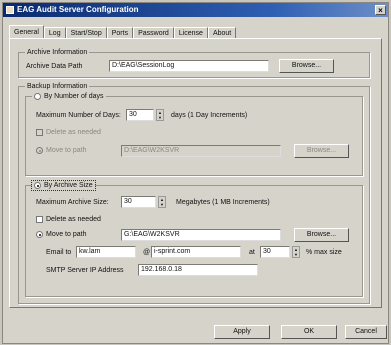 The width and height of the screenshot is (391, 345). Describe the element at coordinates (160, 115) in the screenshot. I see `max-days-spinner: ▲ ▼` at that location.